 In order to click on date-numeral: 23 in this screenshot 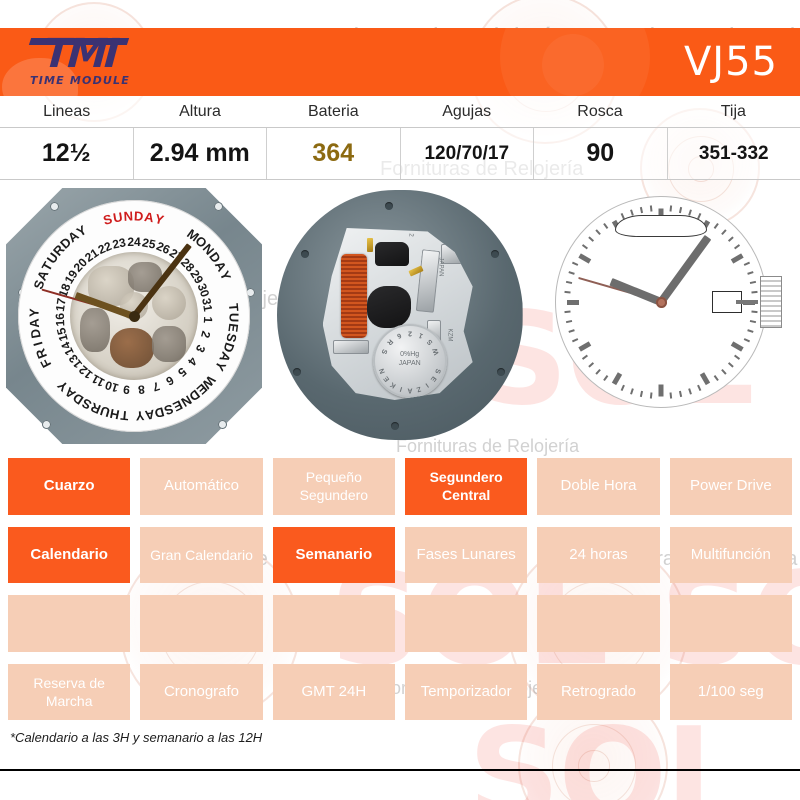, I will do `click(119, 243)`.